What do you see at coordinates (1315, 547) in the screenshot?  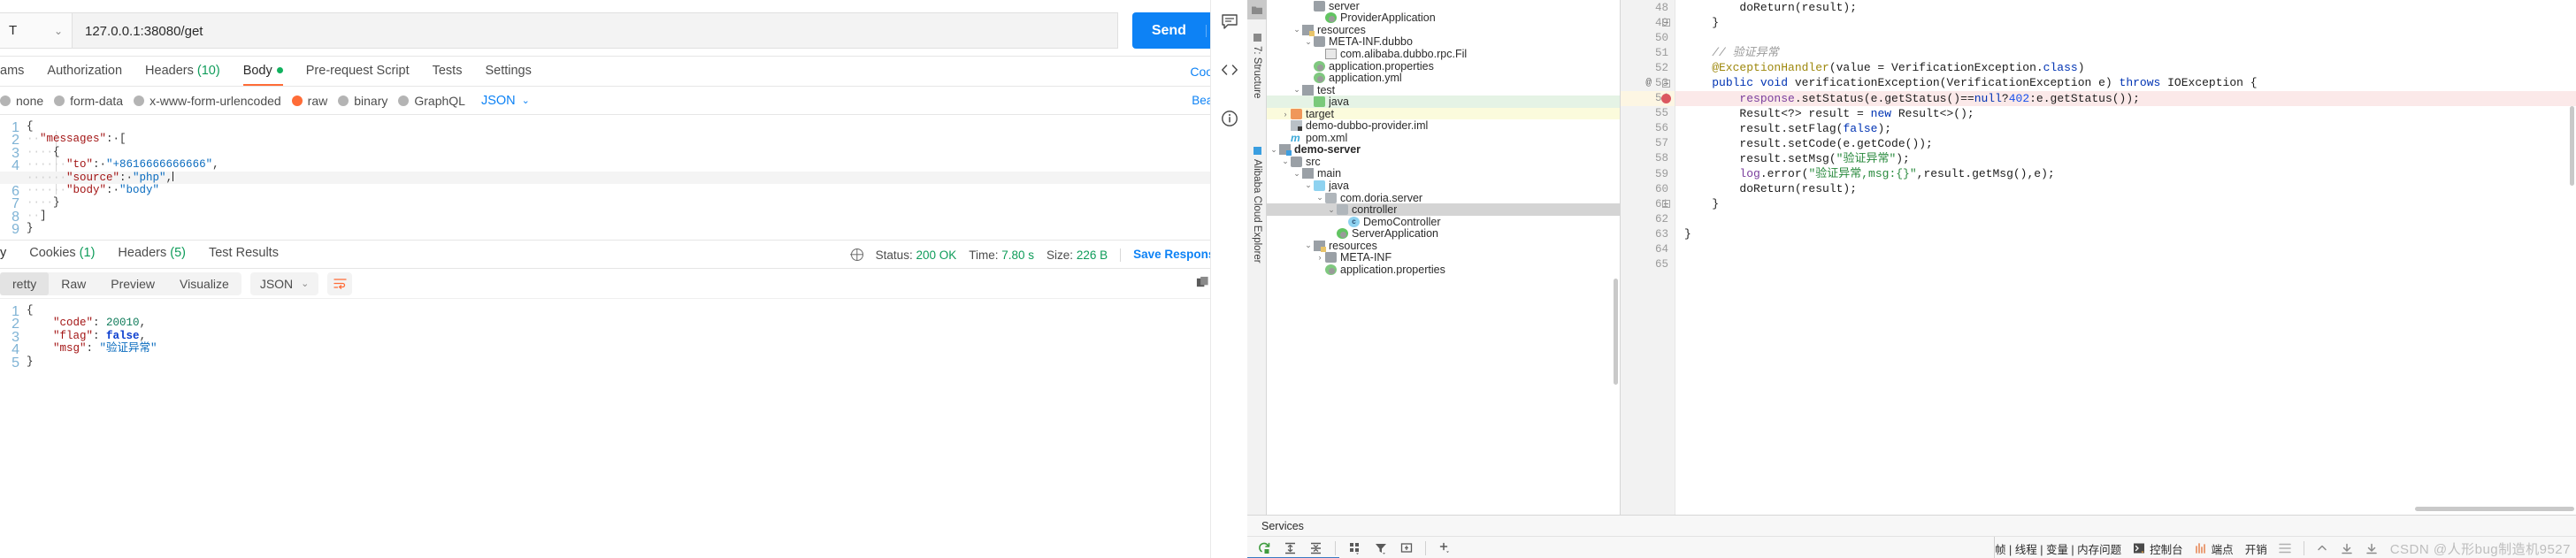 I see `collapse-all-button` at bounding box center [1315, 547].